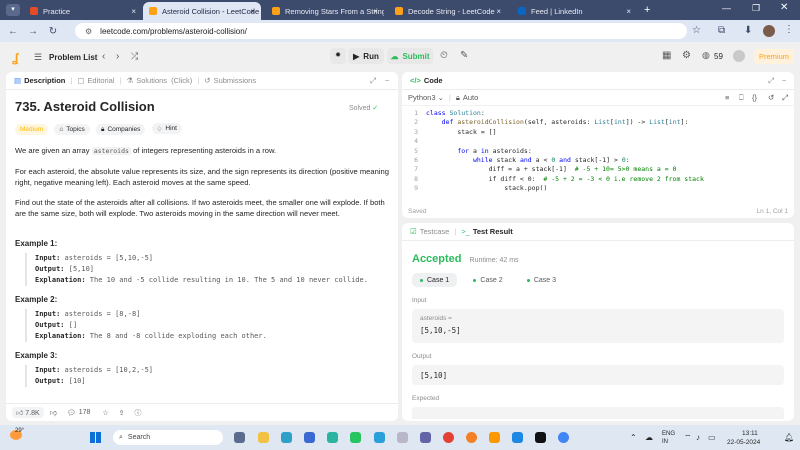  What do you see at coordinates (435, 231) in the screenshot?
I see `tab-testcase: Testcase` at bounding box center [435, 231].